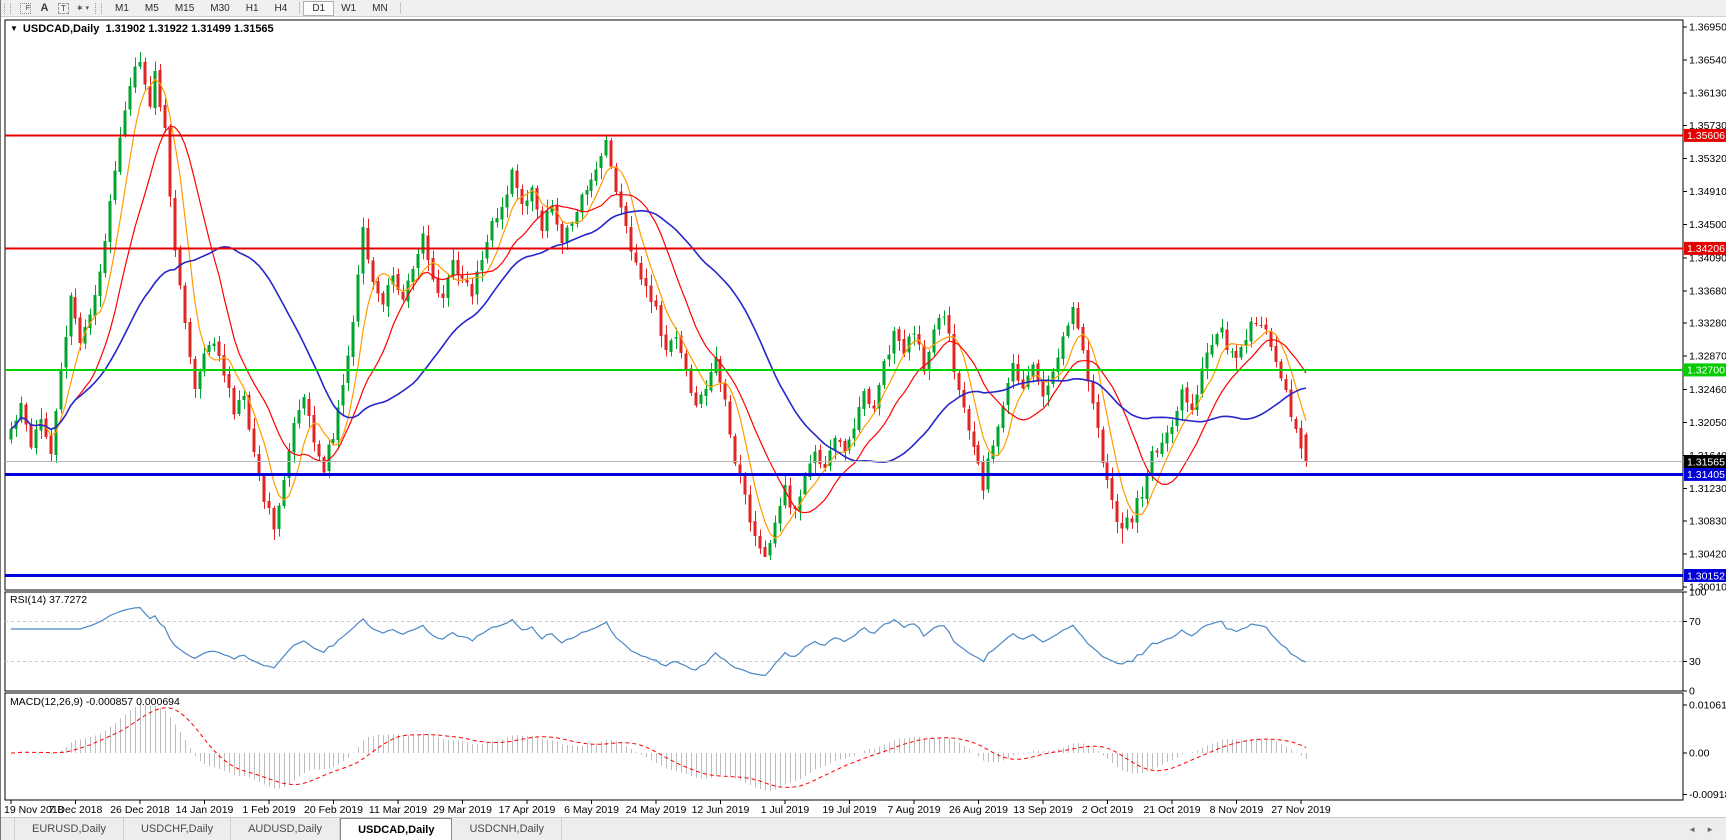 This screenshot has width=1726, height=840. Describe the element at coordinates (1706, 475) in the screenshot. I see `svg-text: 1.31405` at that location.